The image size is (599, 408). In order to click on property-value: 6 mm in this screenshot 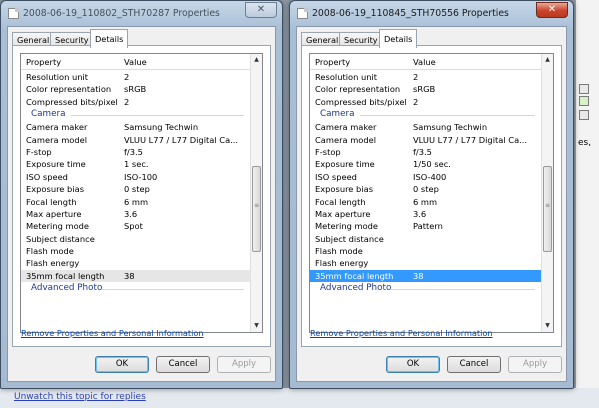, I will do `click(425, 201)`.